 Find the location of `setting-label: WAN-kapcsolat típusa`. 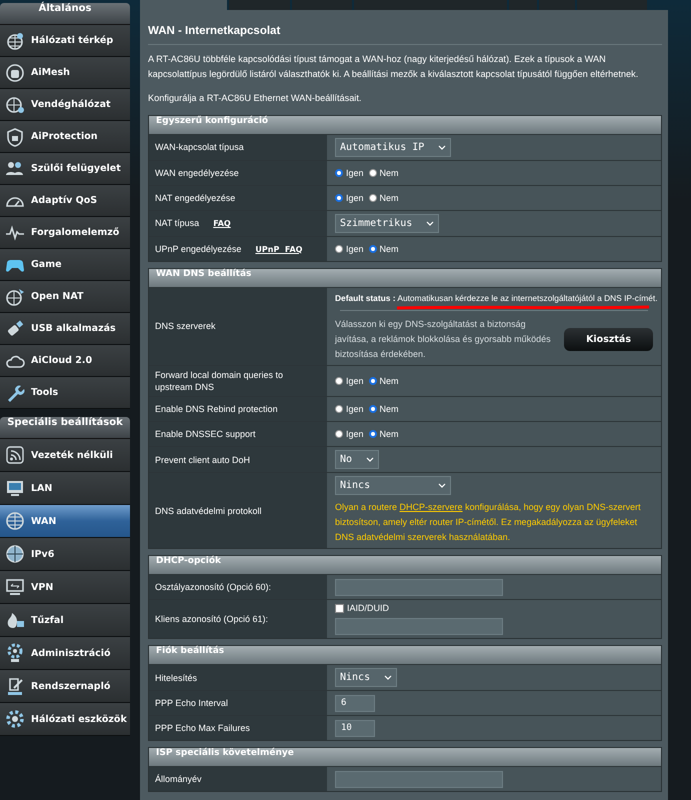

setting-label: WAN-kapcsolat típusa is located at coordinates (199, 147).